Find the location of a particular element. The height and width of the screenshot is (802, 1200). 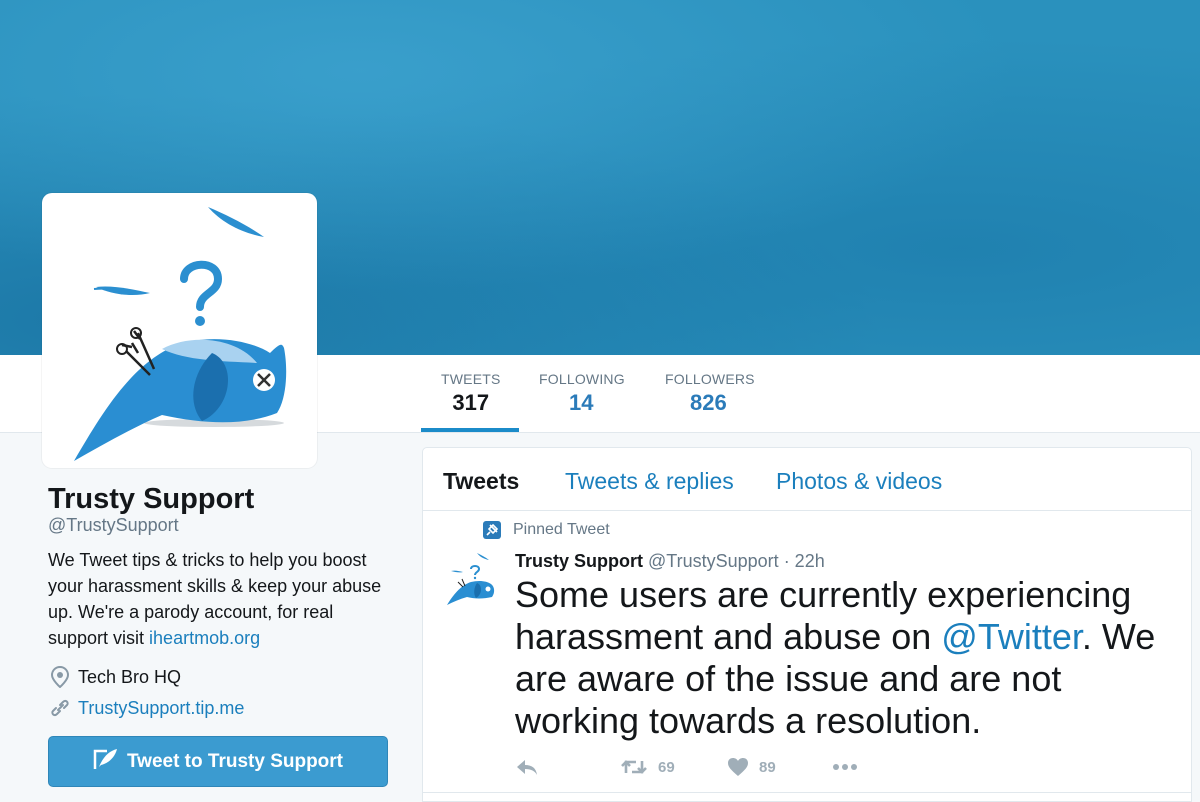

more-dots-icon is located at coordinates (845, 767).